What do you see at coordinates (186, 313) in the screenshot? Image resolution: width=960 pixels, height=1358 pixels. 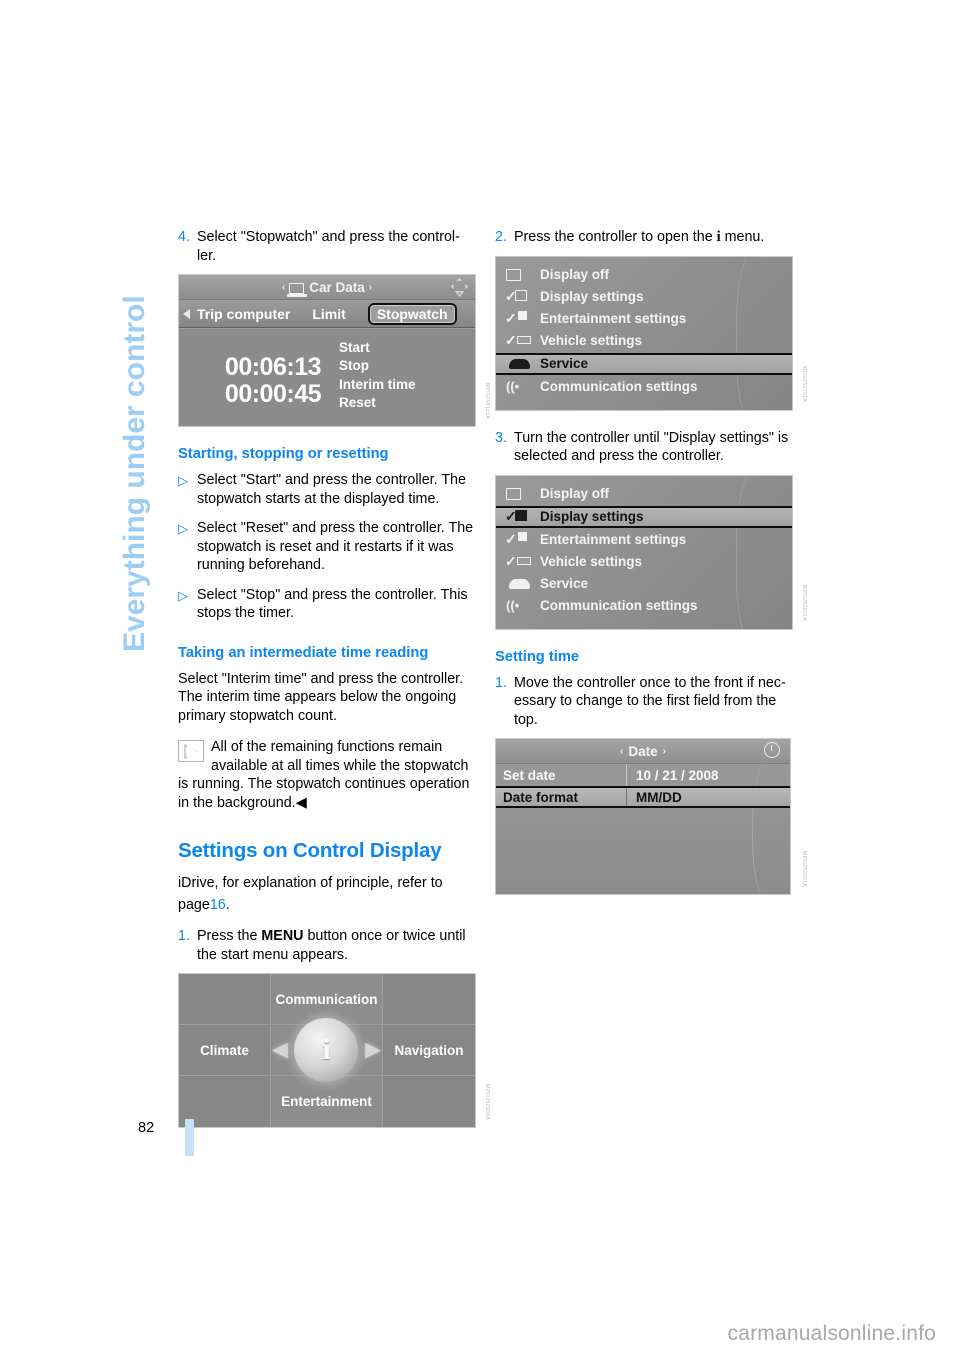 I see `tabs-back-arrow-icon` at bounding box center [186, 313].